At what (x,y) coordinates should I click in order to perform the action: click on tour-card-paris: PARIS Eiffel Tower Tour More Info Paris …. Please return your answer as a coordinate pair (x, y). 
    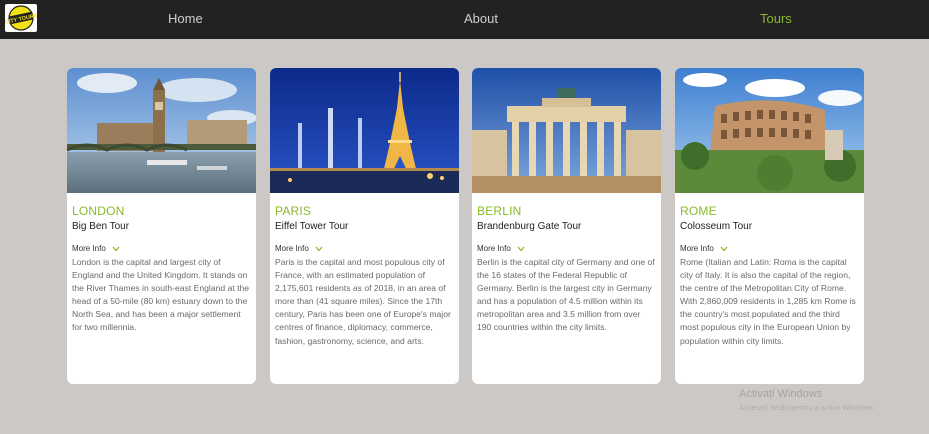
    Looking at the image, I should click on (364, 226).